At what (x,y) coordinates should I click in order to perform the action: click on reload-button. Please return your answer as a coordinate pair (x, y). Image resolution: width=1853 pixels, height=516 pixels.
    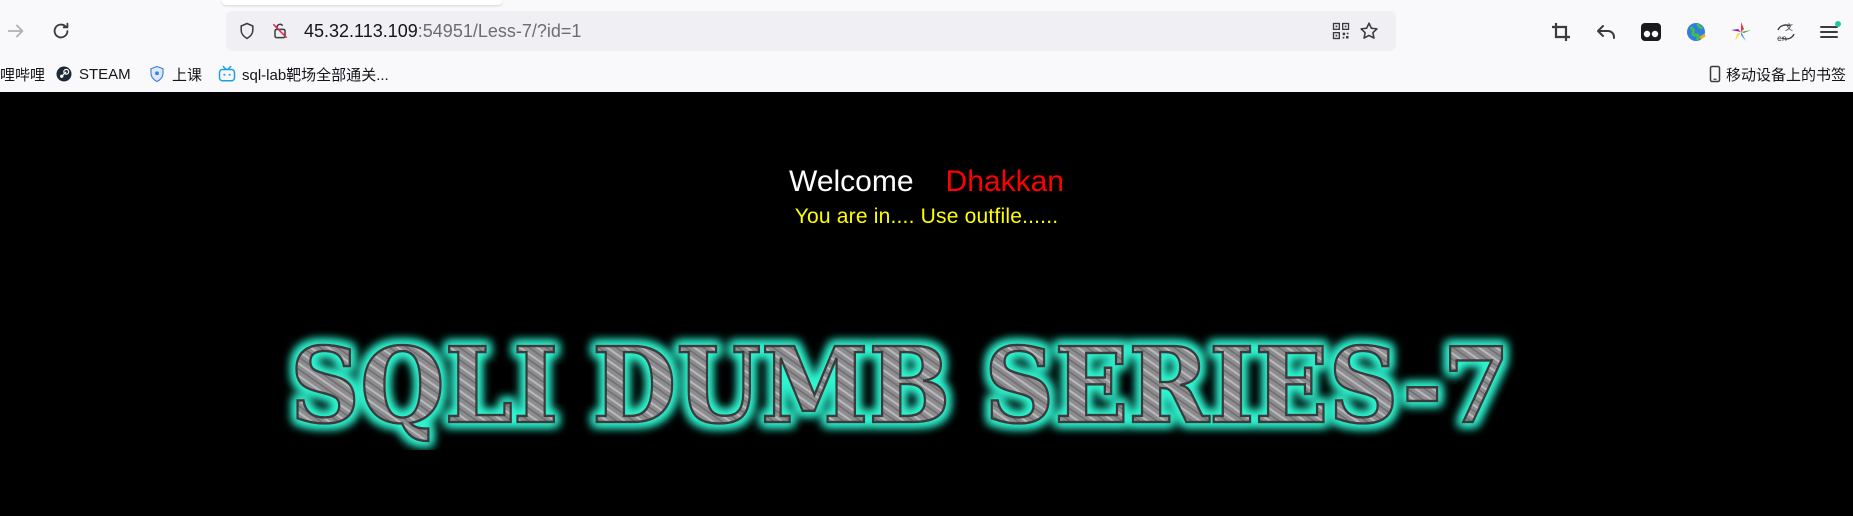
    Looking at the image, I should click on (61, 31).